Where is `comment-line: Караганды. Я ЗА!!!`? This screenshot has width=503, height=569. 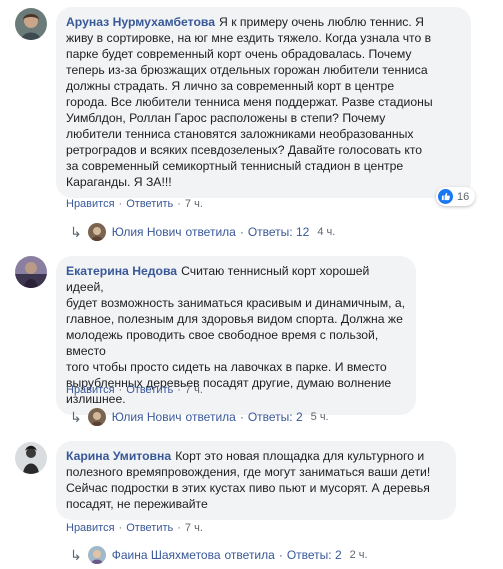 comment-line: Караганды. Я ЗА!!! is located at coordinates (119, 182).